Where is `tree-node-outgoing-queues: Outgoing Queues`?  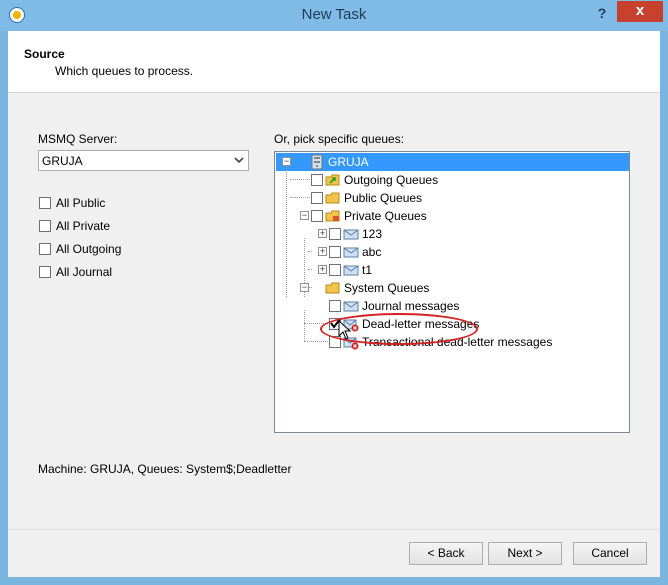 tree-node-outgoing-queues: Outgoing Queues is located at coordinates (451, 180).